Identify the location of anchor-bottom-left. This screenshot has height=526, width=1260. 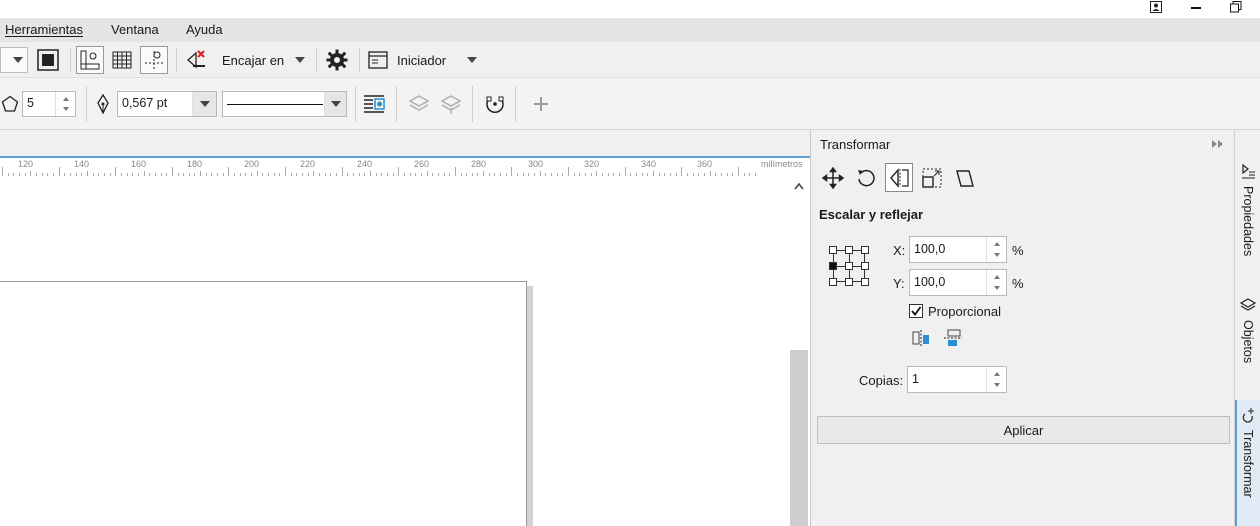
(833, 282).